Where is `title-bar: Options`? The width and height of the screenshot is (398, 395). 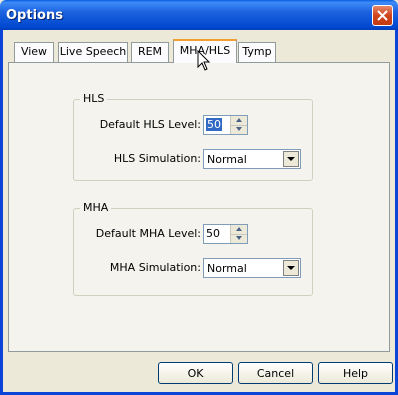 title-bar: Options is located at coordinates (199, 15).